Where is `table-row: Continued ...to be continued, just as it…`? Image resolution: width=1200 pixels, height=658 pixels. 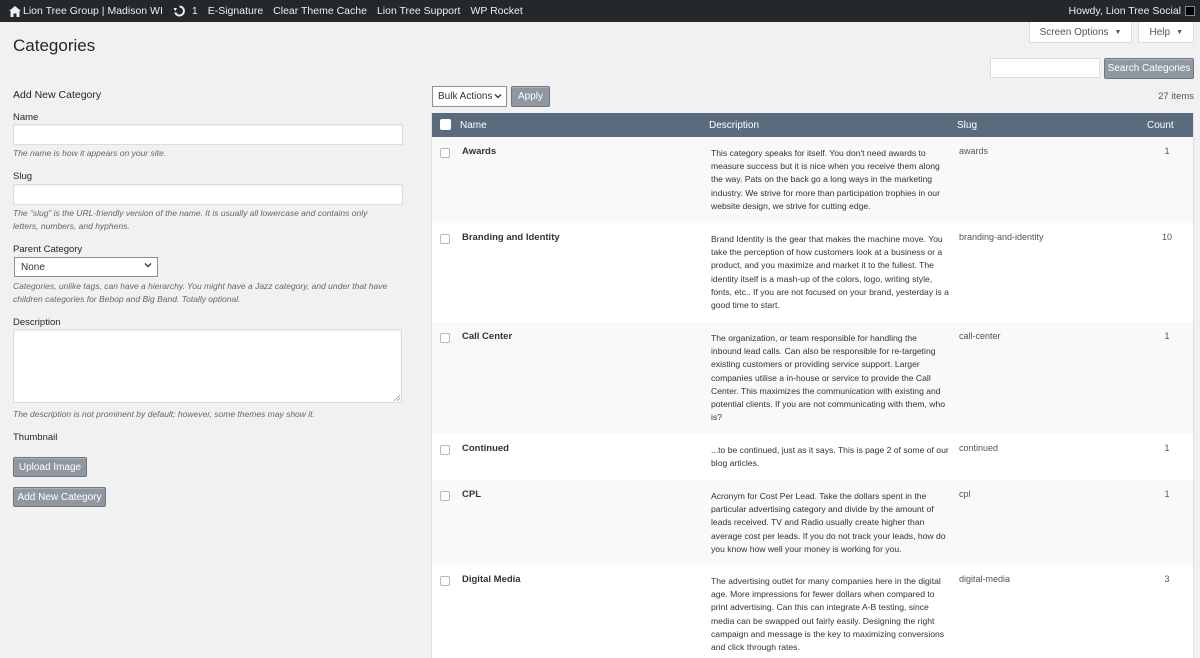 table-row: Continued ...to be continued, just as it… is located at coordinates (812, 457).